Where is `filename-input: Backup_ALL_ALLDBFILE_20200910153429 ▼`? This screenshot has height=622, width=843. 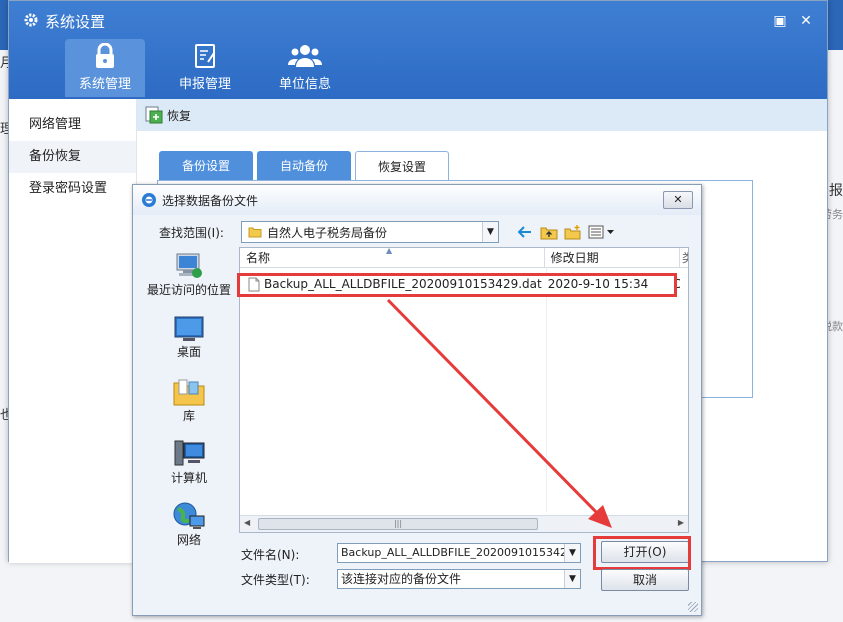 filename-input: Backup_ALL_ALLDBFILE_20200910153429 ▼ is located at coordinates (459, 553).